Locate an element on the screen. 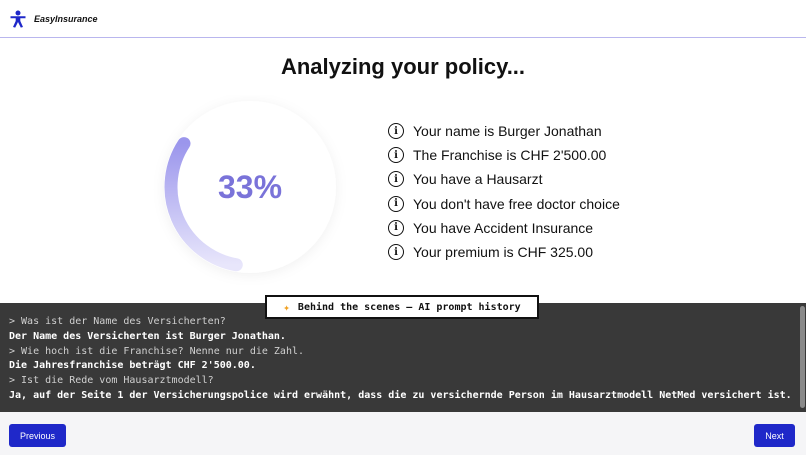 This screenshot has height=455, width=806. fact-text: You have Accident Insurance is located at coordinates (503, 227).